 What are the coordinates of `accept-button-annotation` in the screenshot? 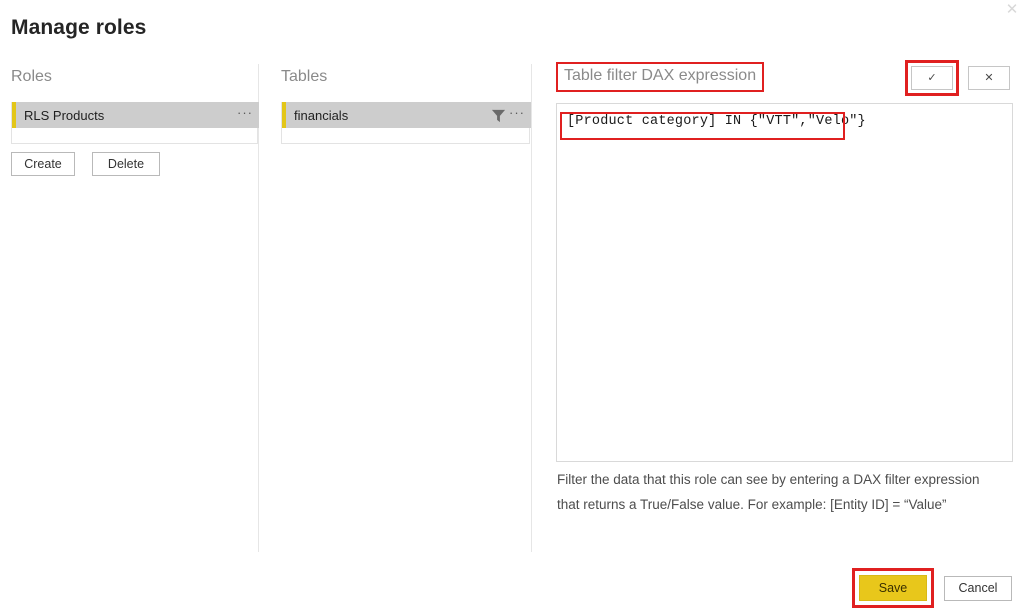 It's located at (932, 78).